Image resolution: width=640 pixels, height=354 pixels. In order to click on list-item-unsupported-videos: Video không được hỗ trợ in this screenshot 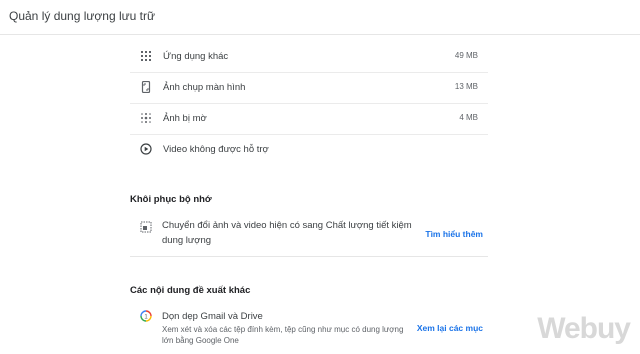, I will do `click(309, 149)`.